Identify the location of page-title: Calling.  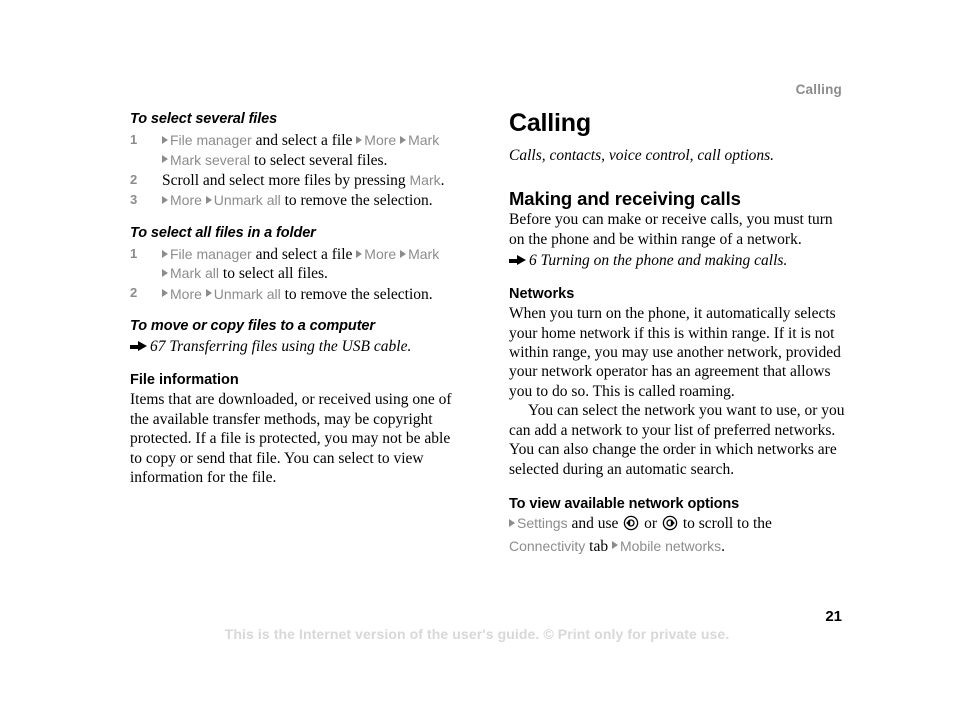
(550, 123).